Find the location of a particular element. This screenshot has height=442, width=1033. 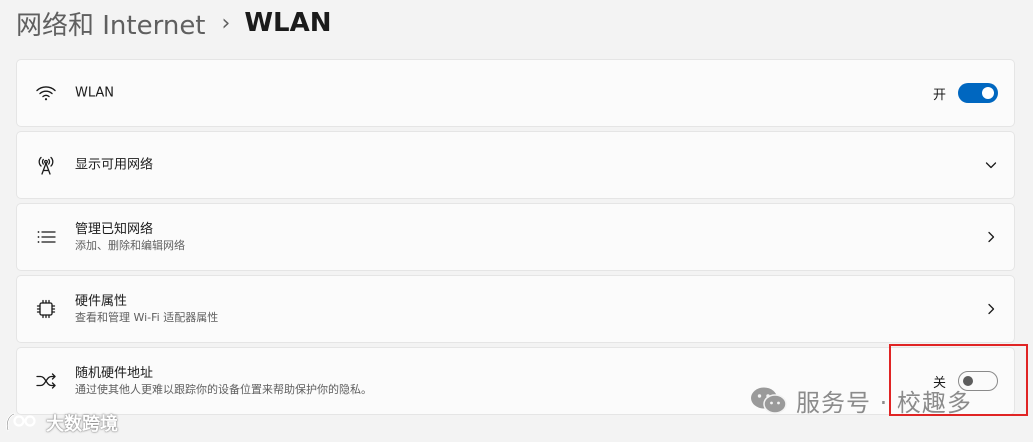

antenna-icon is located at coordinates (46, 165).